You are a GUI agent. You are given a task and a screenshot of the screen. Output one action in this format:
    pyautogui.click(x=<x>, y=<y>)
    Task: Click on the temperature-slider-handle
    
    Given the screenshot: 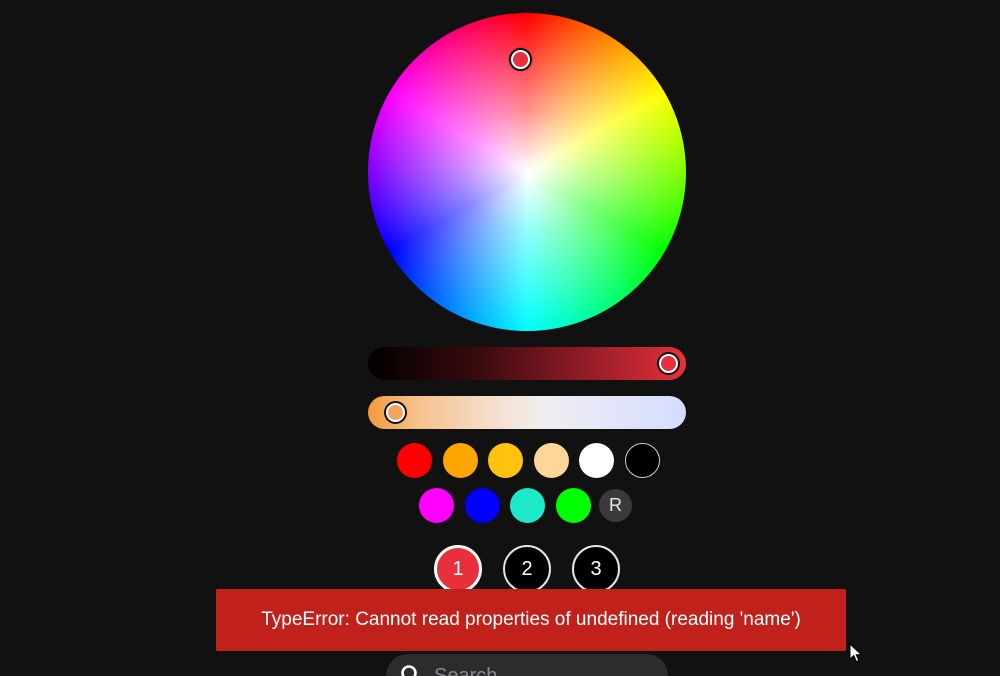 What is the action you would take?
    pyautogui.click(x=395, y=412)
    